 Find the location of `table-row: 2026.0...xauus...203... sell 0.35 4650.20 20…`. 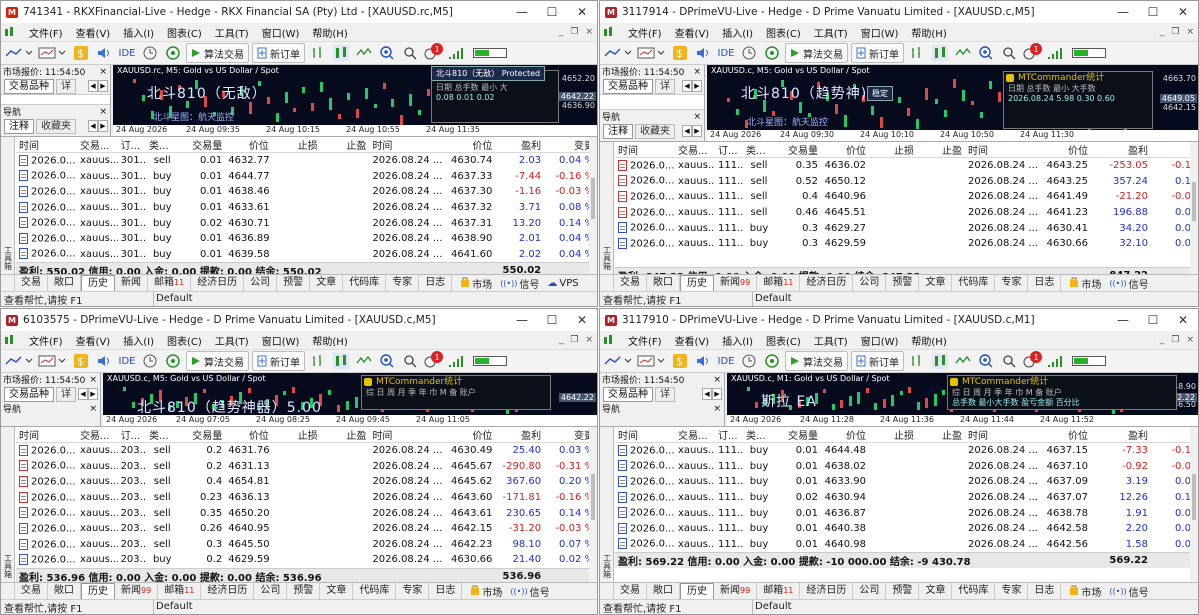

table-row: 2026.0...xauus...203... sell 0.35 4650.20 20… is located at coordinates (306, 513).